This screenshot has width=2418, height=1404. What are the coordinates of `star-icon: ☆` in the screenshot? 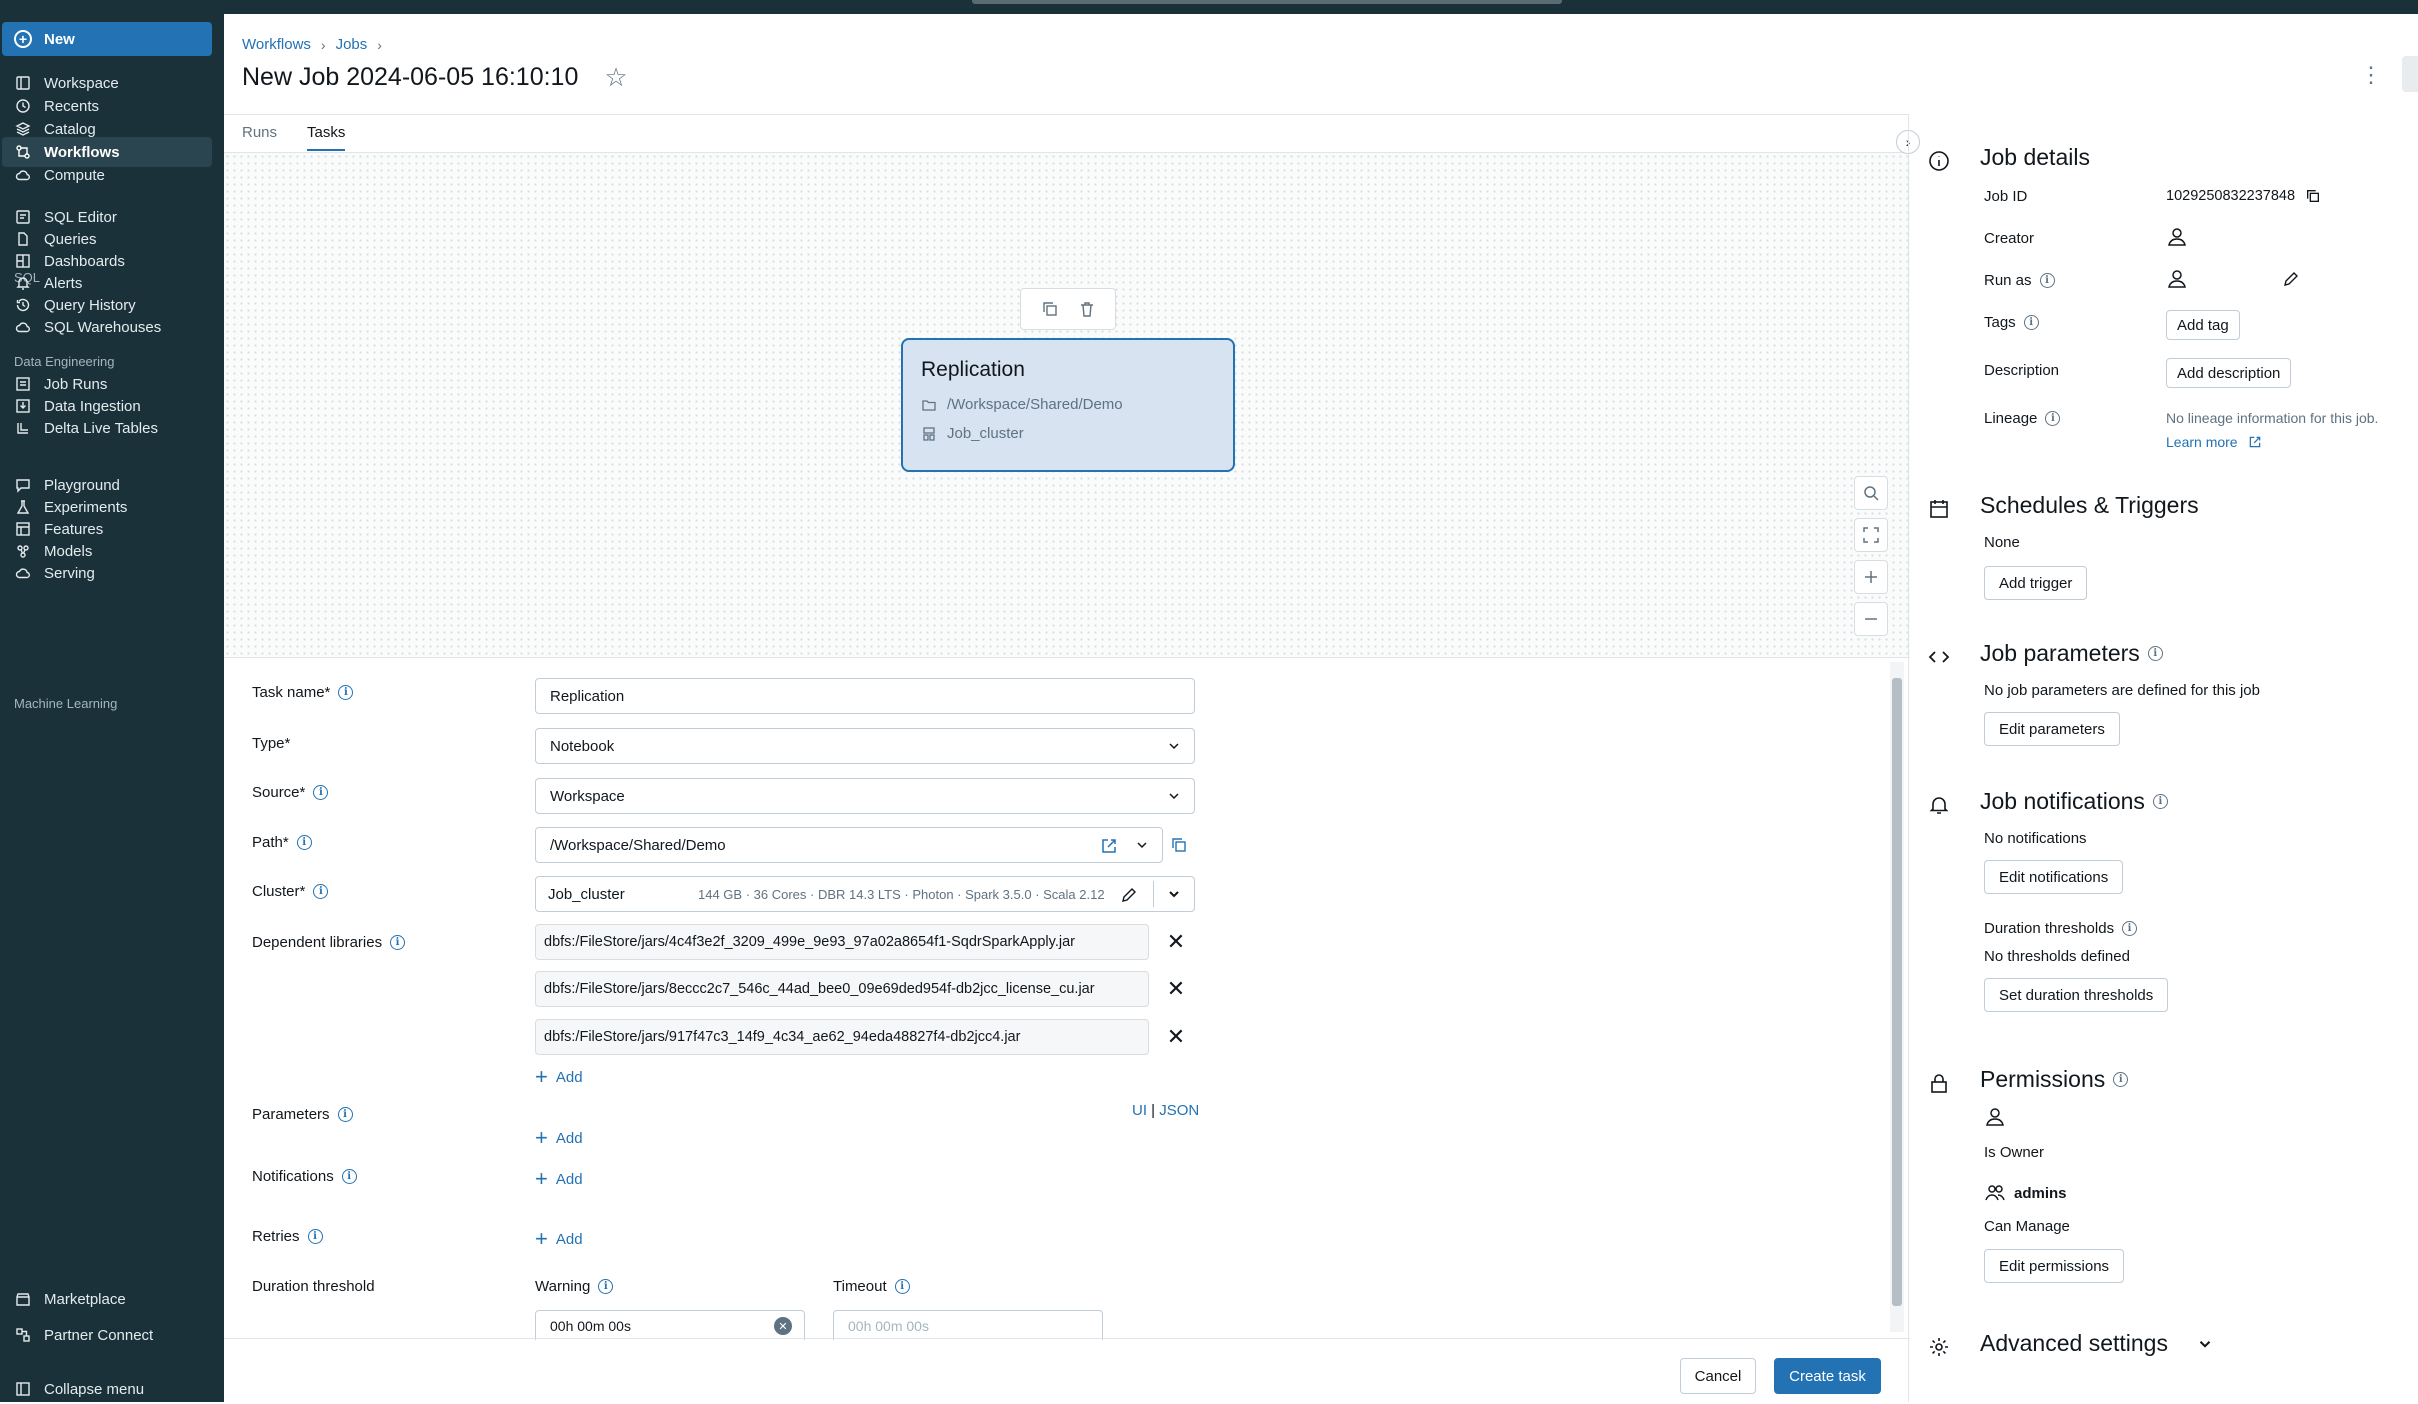 It's located at (615, 77).